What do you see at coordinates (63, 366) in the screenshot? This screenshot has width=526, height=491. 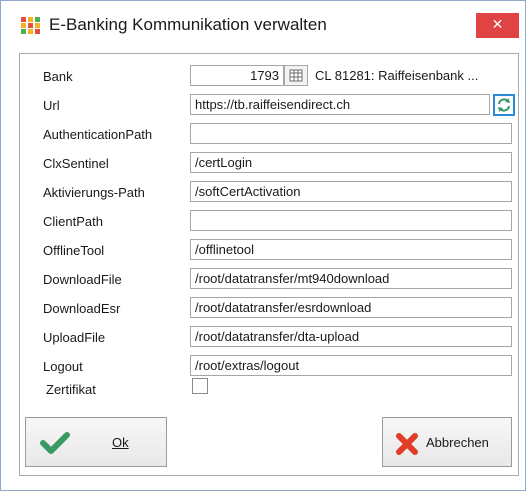 I see `logout-label: Logout` at bounding box center [63, 366].